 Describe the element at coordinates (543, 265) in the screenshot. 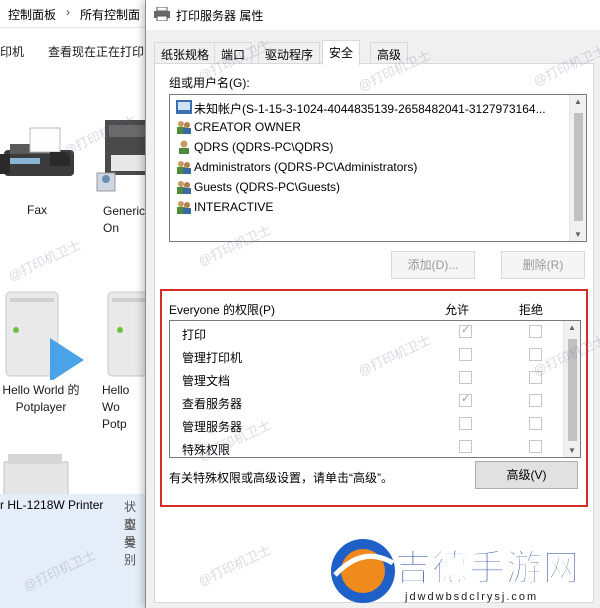

I see `remove-button: 删除(R)` at that location.